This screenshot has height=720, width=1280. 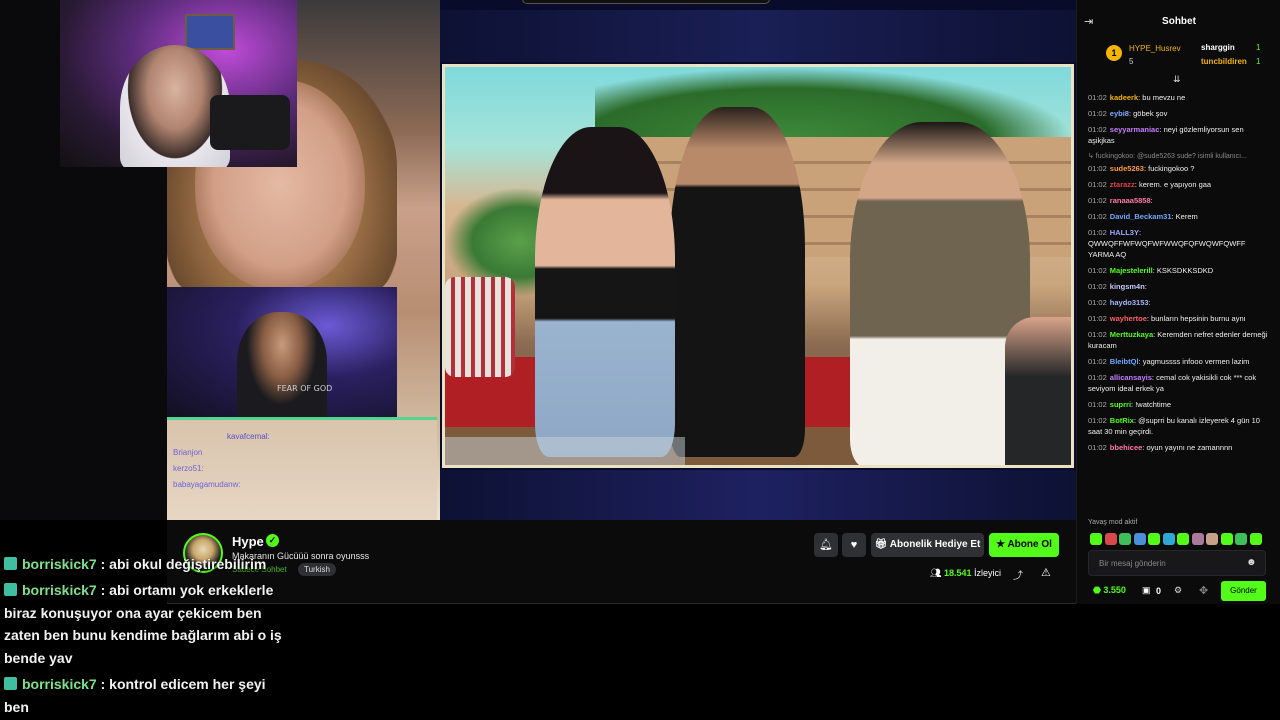 What do you see at coordinates (1146, 590) in the screenshot?
I see `drops-icon: ▣` at bounding box center [1146, 590].